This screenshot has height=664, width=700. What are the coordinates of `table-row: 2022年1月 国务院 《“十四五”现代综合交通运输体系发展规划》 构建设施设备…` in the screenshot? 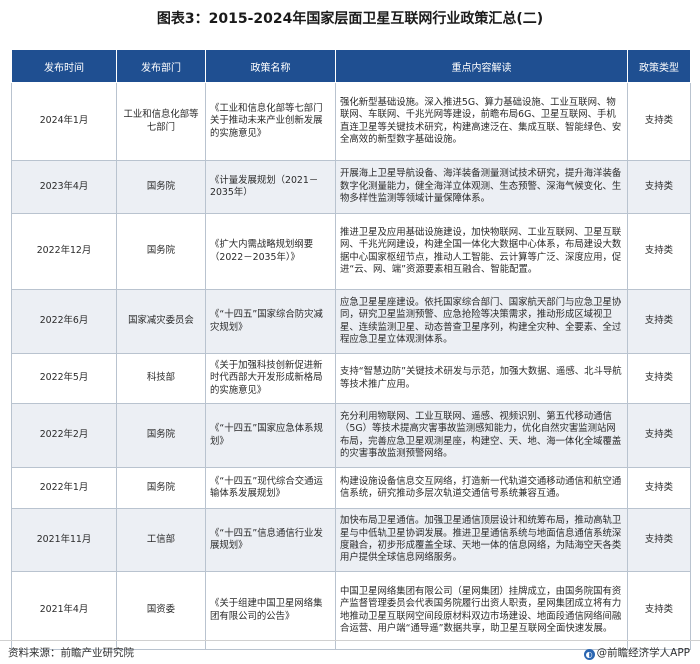 It's located at (351, 488).